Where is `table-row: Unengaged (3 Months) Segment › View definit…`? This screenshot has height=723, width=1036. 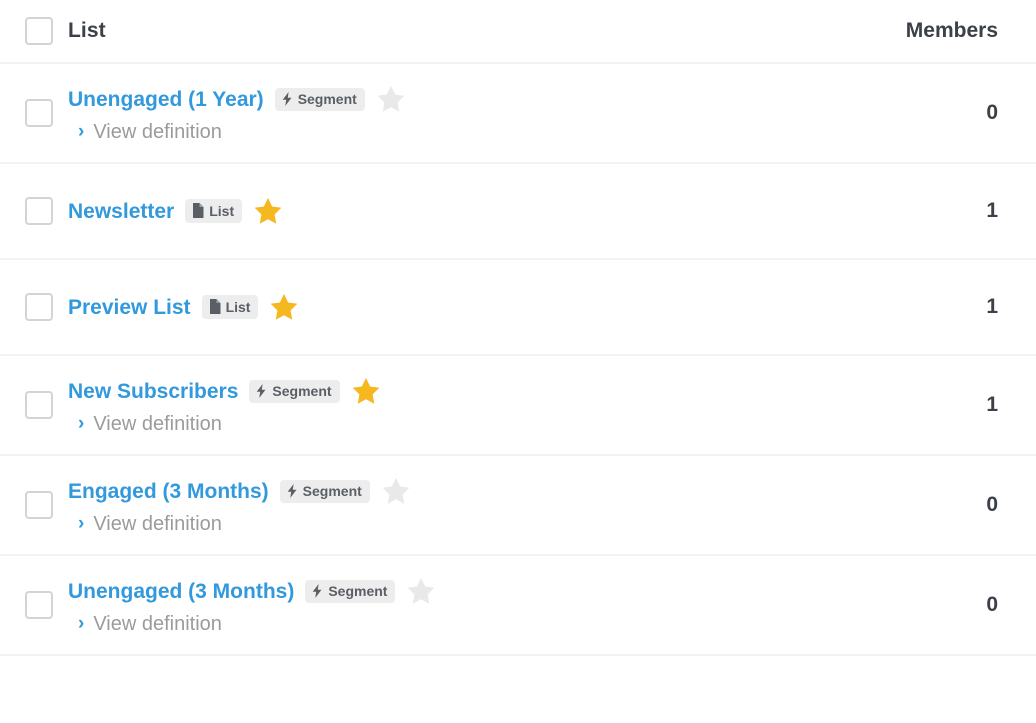 table-row: Unengaged (3 Months) Segment › View definit… is located at coordinates (518, 606).